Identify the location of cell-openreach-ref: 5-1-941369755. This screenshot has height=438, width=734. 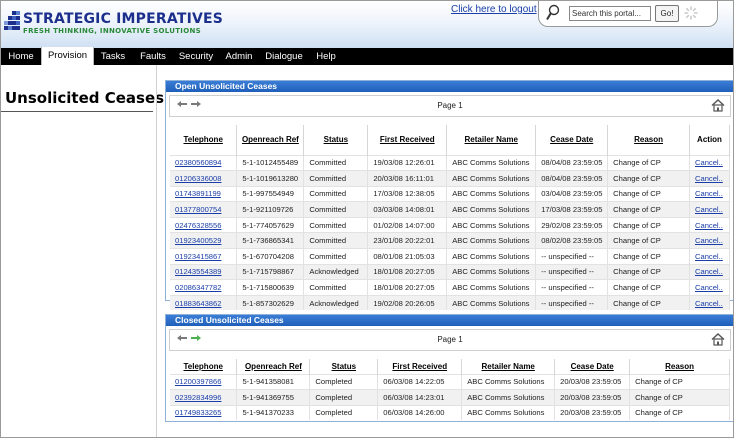
(273, 397).